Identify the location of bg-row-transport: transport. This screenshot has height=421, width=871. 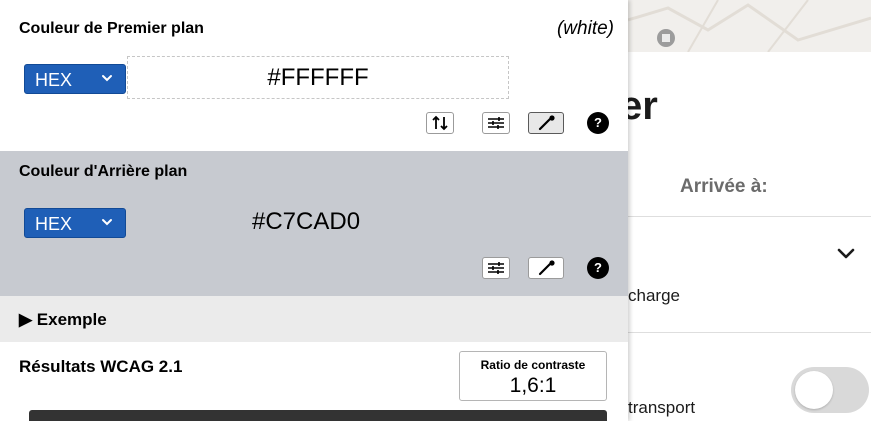
(662, 407).